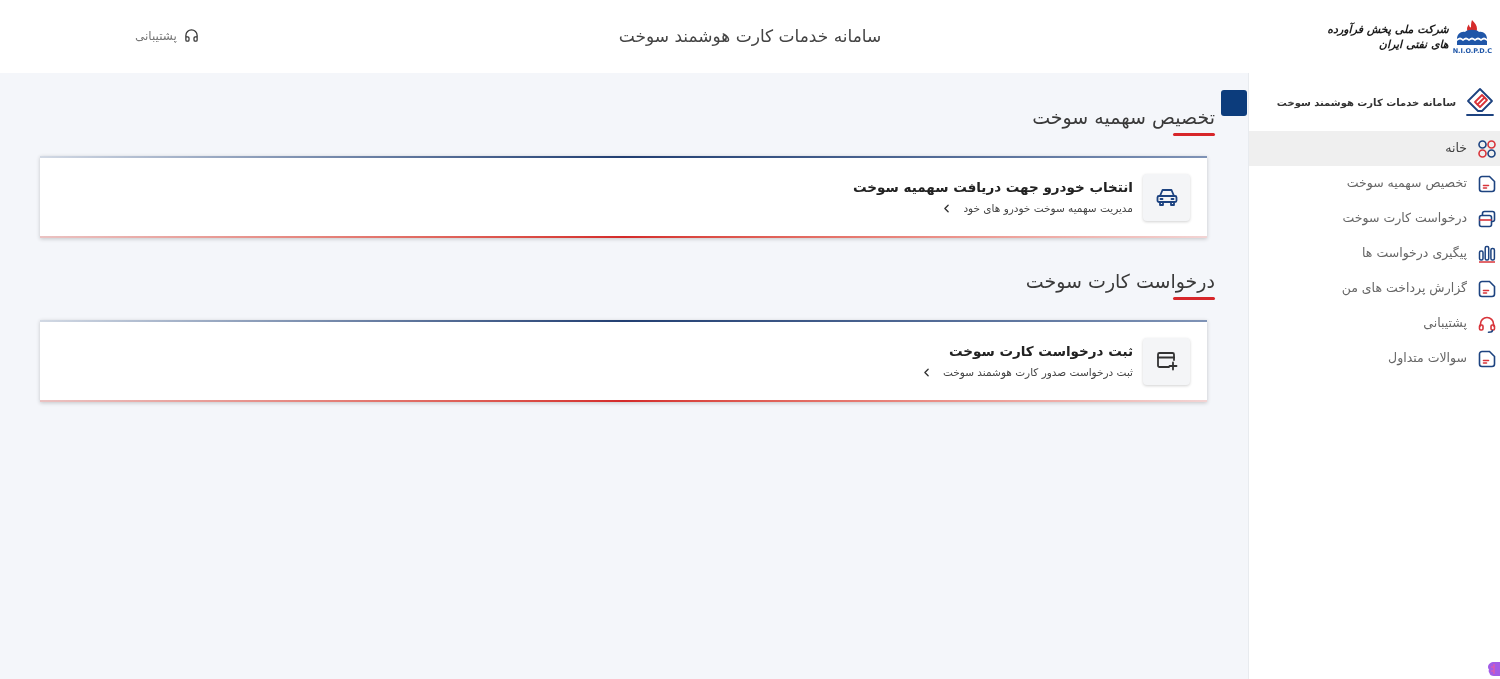  Describe the element at coordinates (1037, 372) in the screenshot. I see `card-subtitle: ثبت درخواست صدور کارت هوشمند سوخت` at that location.